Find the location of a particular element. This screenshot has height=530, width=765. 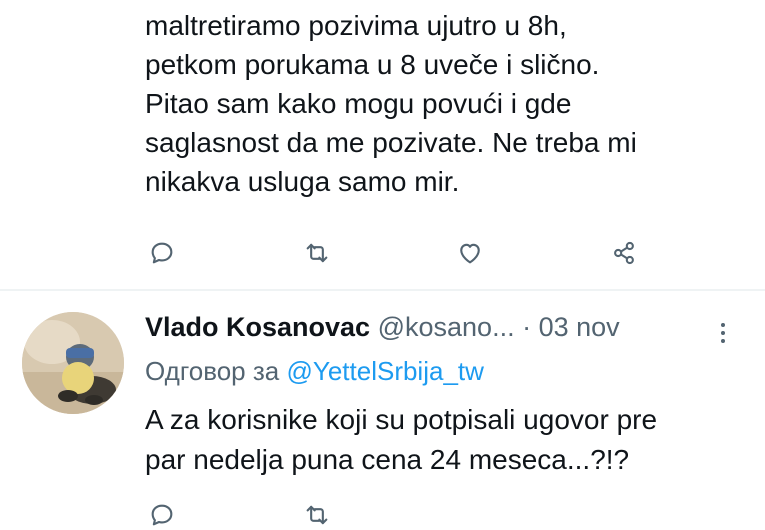

tweet-line: par nedelja puna cena 24 meseca...?!? is located at coordinates (387, 459).